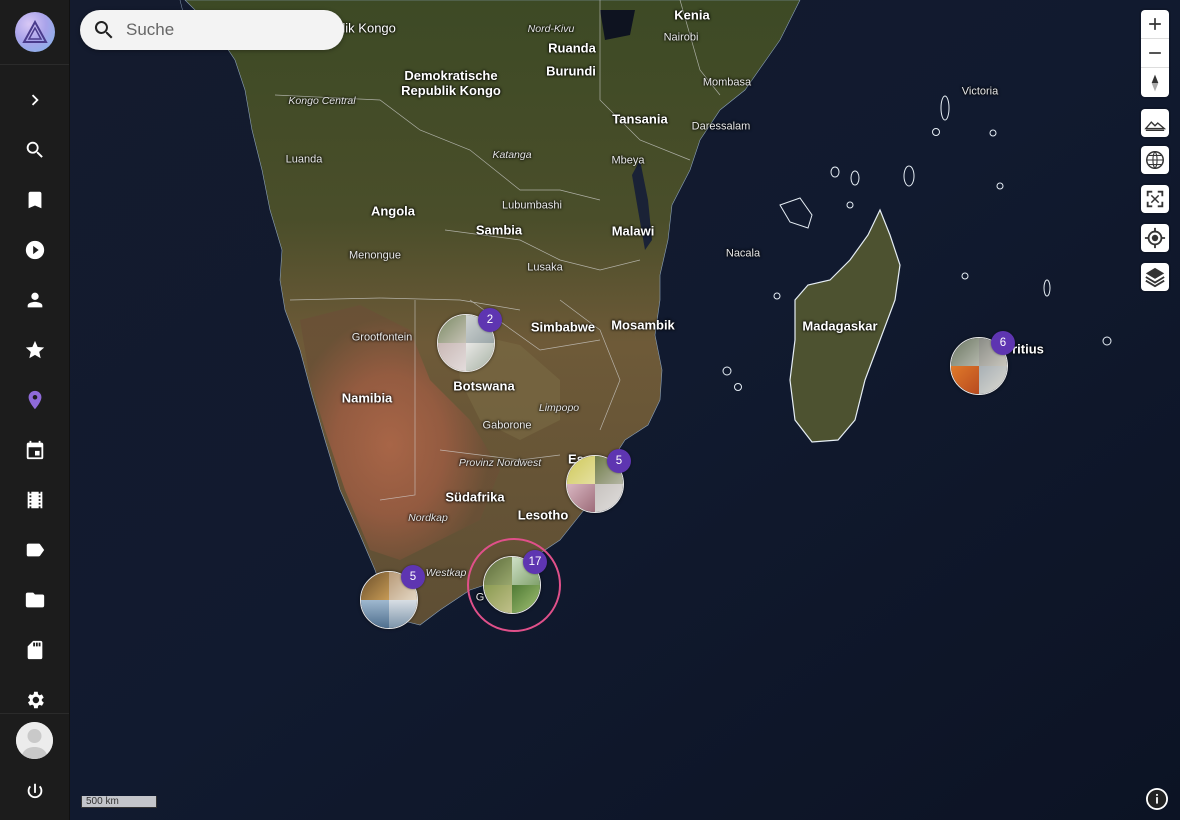  Describe the element at coordinates (119, 802) in the screenshot. I see `map-scale-bar: 500 km` at that location.